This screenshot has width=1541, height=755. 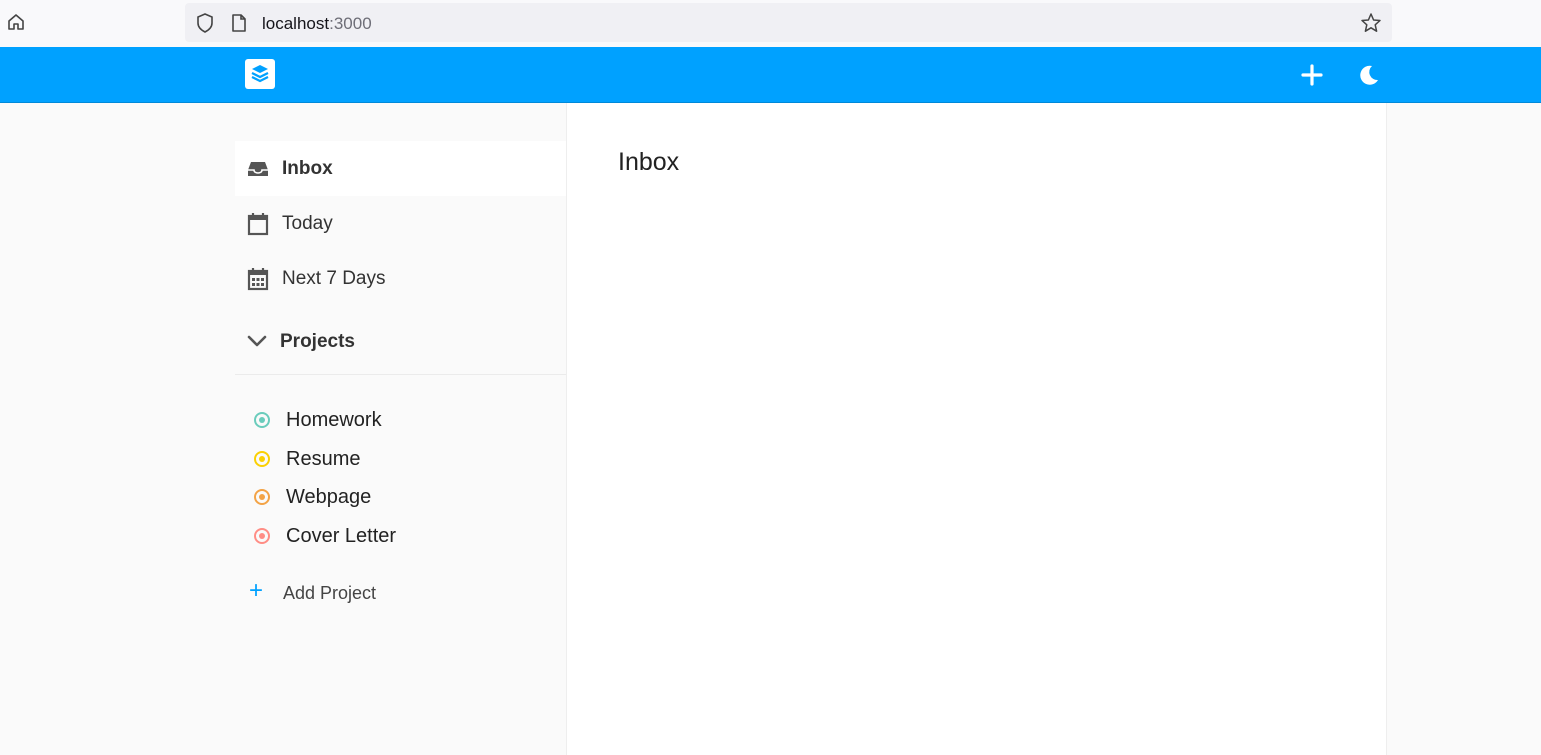 What do you see at coordinates (317, 24) in the screenshot?
I see `url-text: localhost:3000` at bounding box center [317, 24].